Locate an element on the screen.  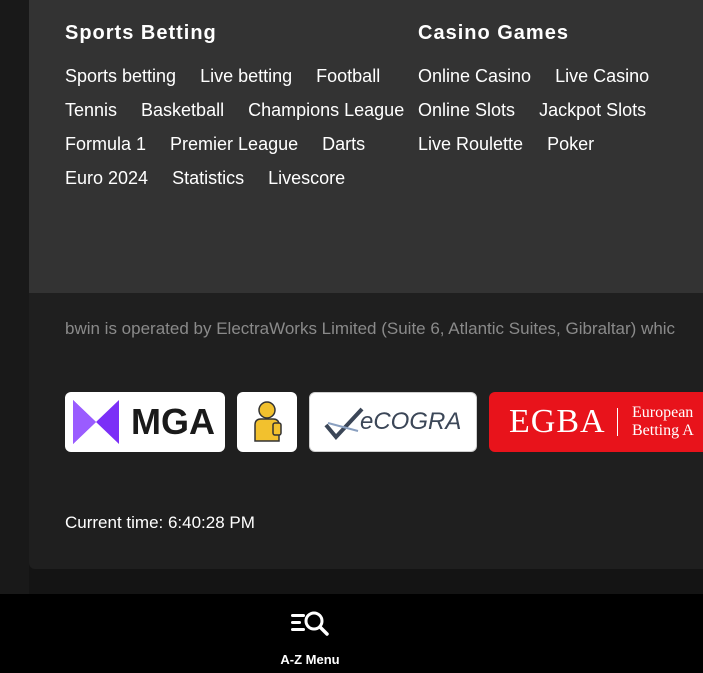
ecogra-logo: eCOGRA is located at coordinates (393, 422).